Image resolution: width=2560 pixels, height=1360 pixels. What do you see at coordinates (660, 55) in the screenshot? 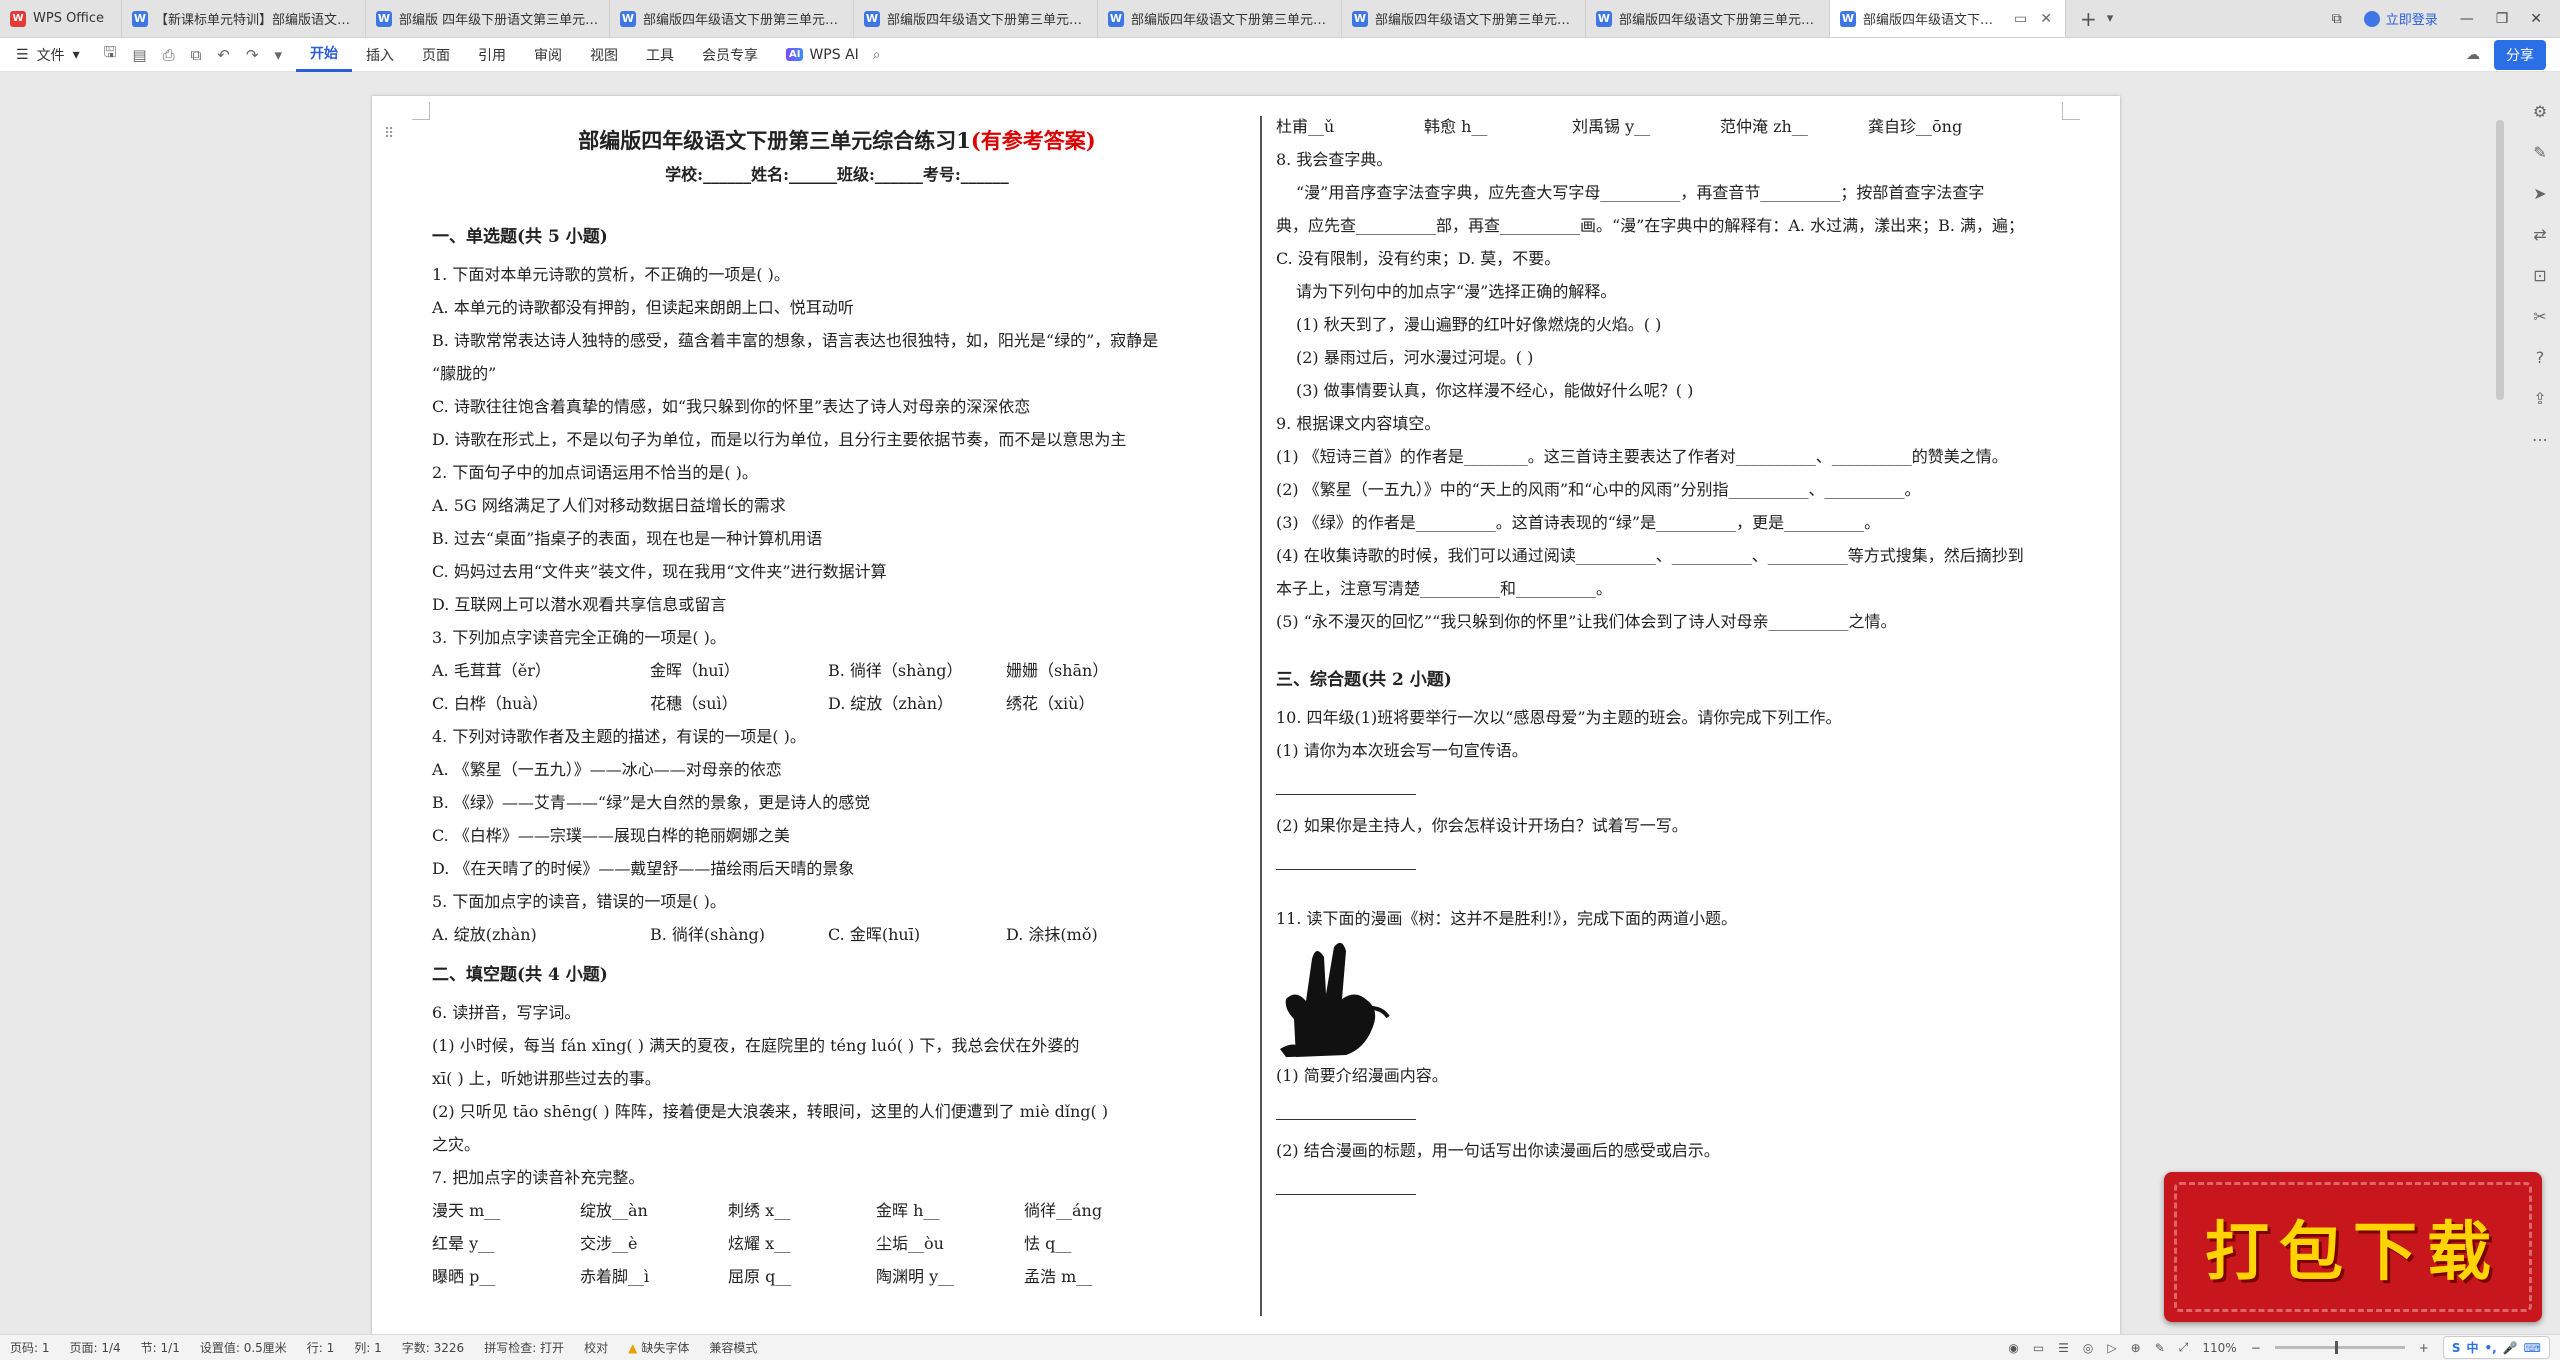
I see `ribbon-tab: 工具` at bounding box center [660, 55].